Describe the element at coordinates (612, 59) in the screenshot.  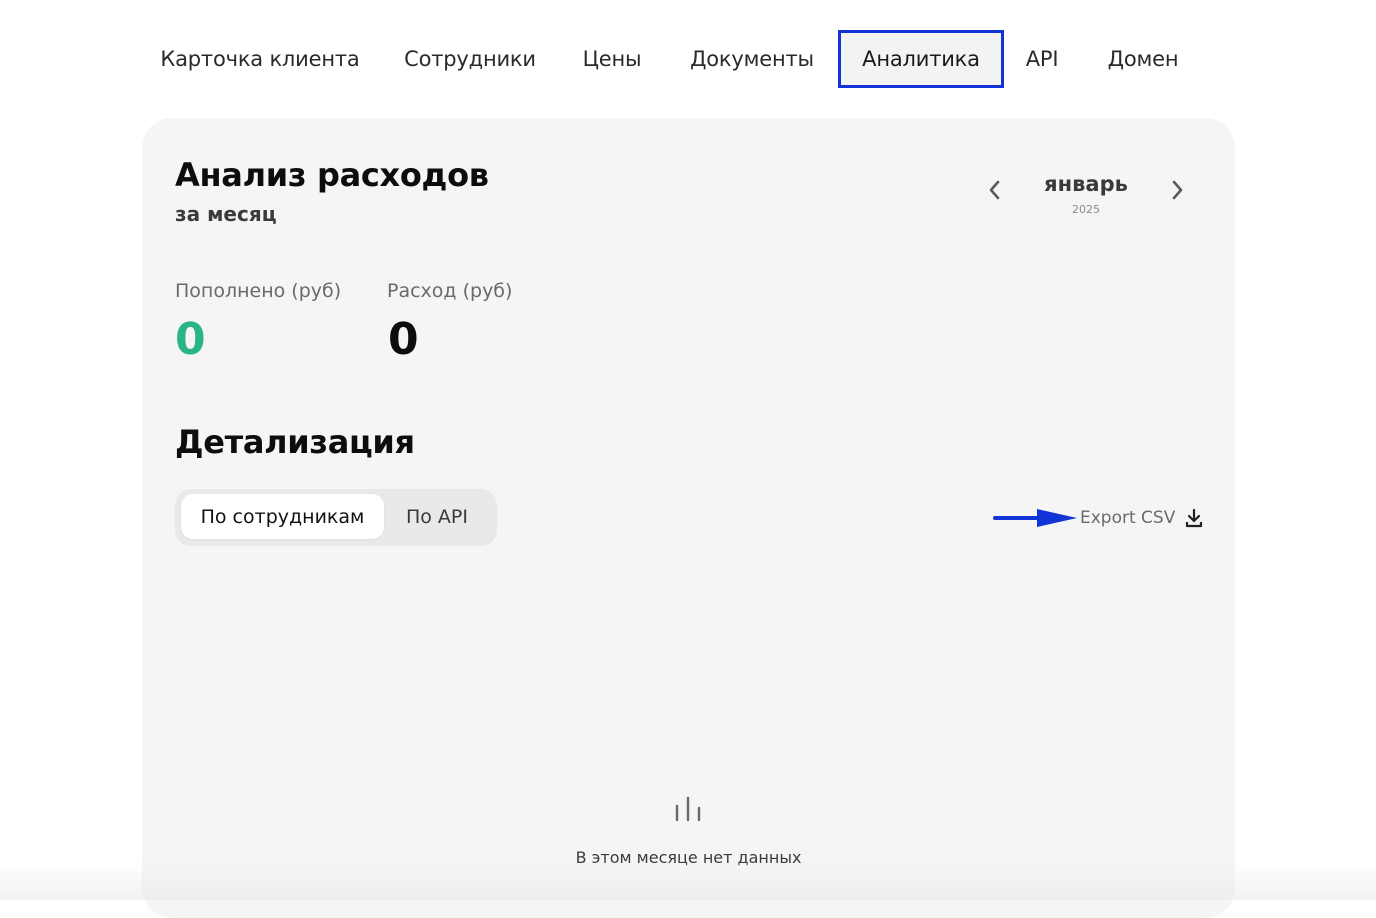
I see `tab-prices: Цены` at that location.